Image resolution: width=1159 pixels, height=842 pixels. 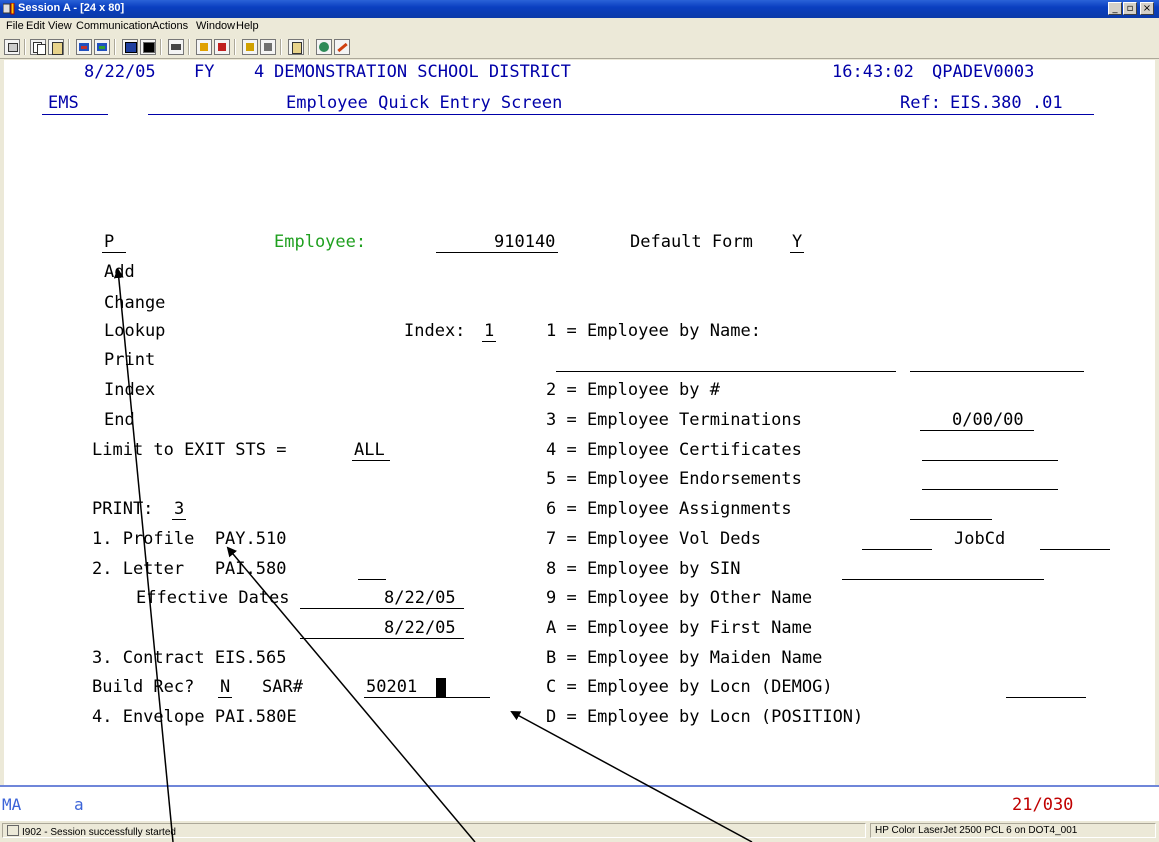 I want to click on index-option-7: 7 = Employee Vol Deds, so click(x=653, y=539).